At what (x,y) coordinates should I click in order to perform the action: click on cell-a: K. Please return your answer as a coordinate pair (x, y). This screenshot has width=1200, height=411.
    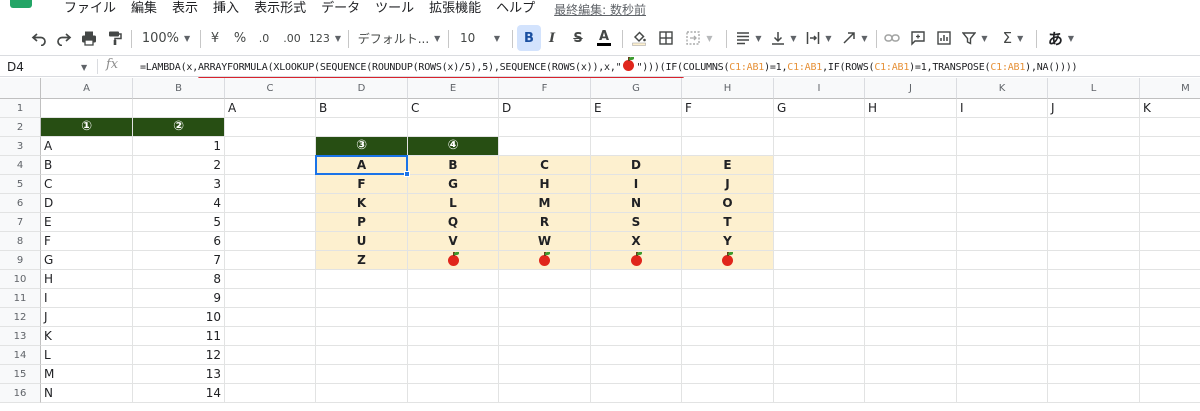
    Looking at the image, I should click on (87, 336).